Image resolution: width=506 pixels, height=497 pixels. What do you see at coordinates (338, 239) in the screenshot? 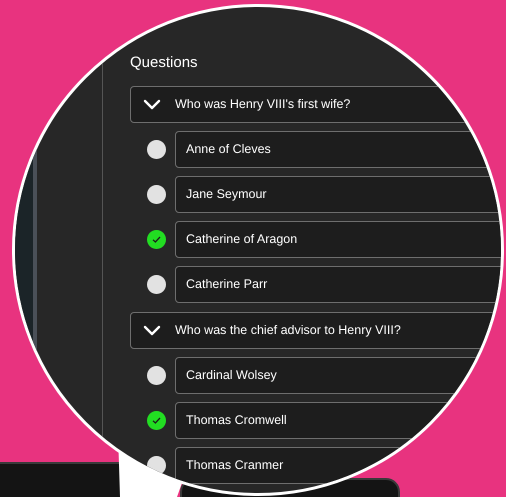
I see `answer-field: Catherine of Aragon` at bounding box center [338, 239].